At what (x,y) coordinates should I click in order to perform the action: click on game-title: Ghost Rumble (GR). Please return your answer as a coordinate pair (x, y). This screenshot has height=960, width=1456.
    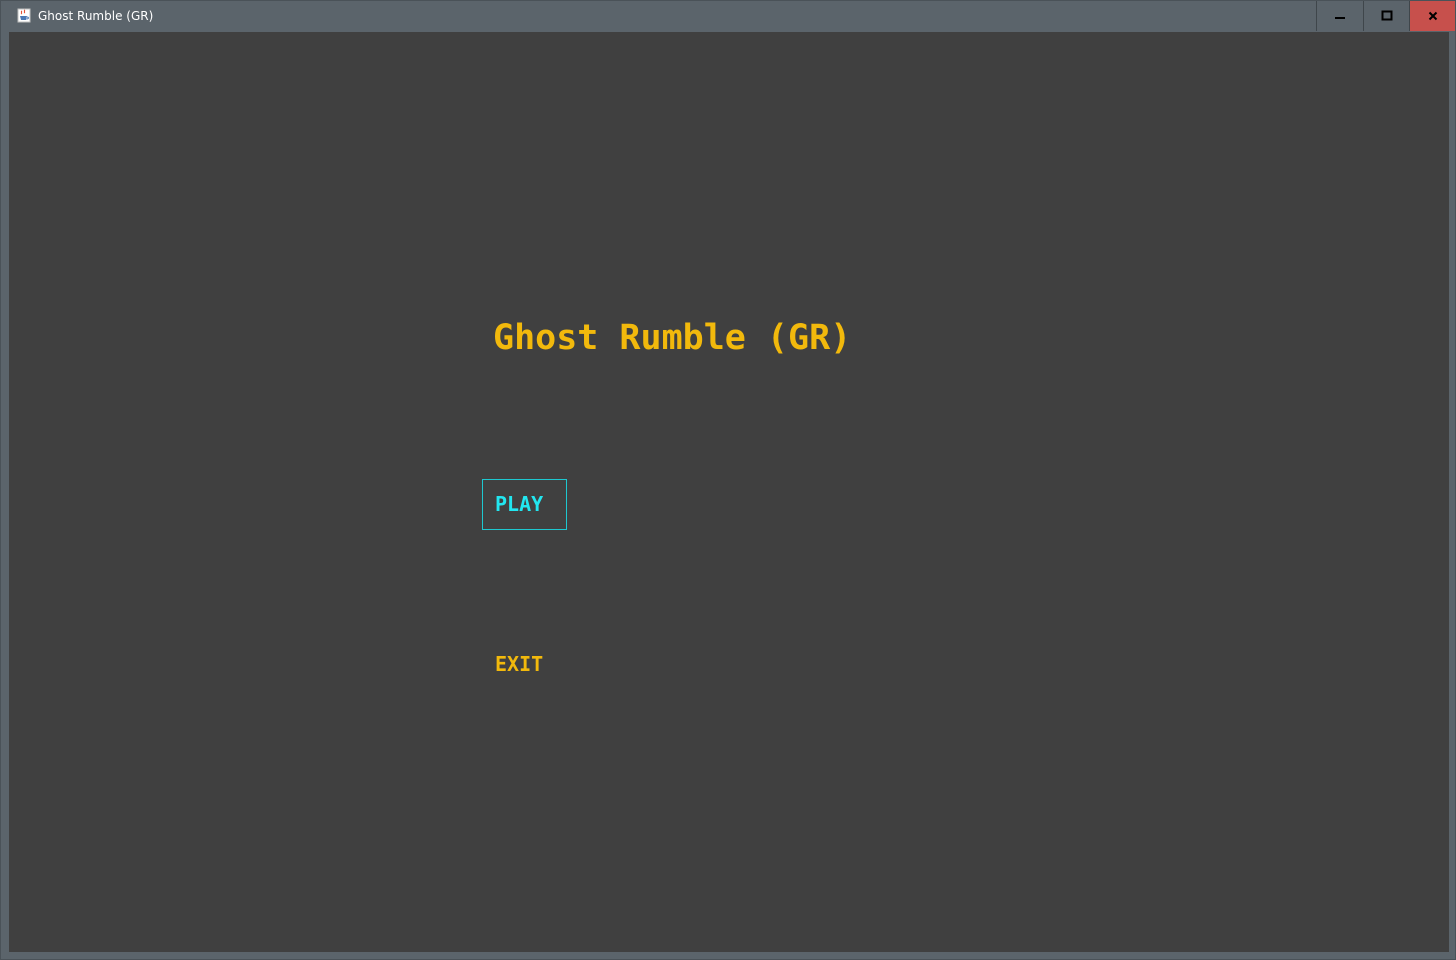
    Looking at the image, I should click on (672, 338).